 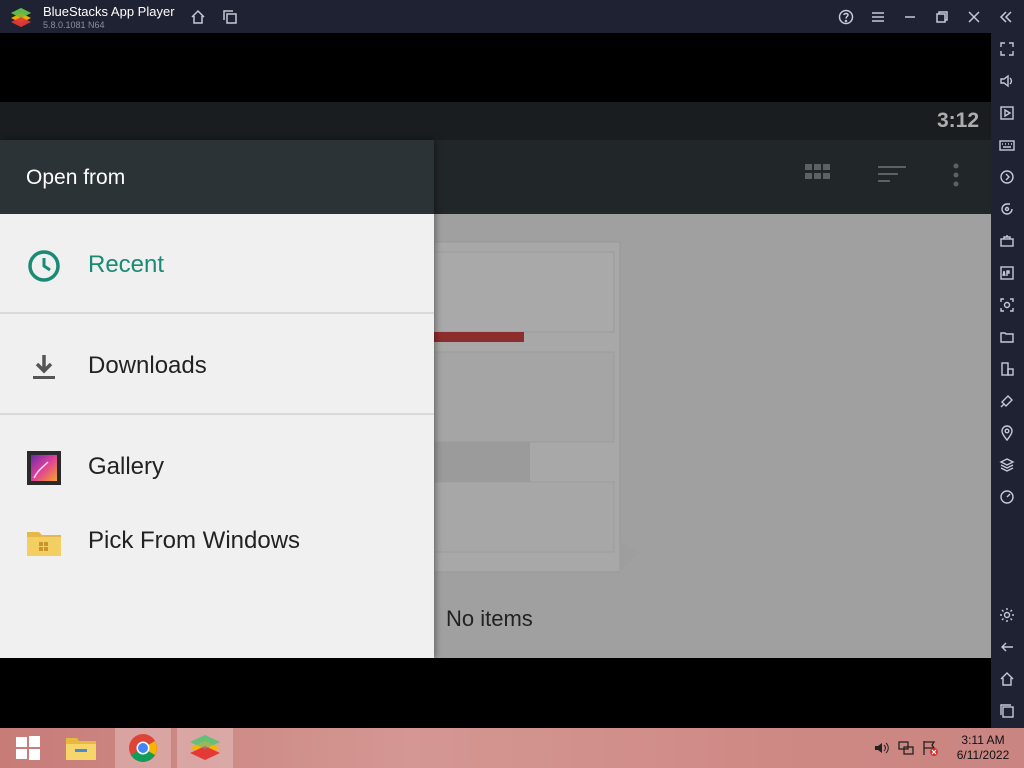 I want to click on gallery-icon, so click(x=44, y=468).